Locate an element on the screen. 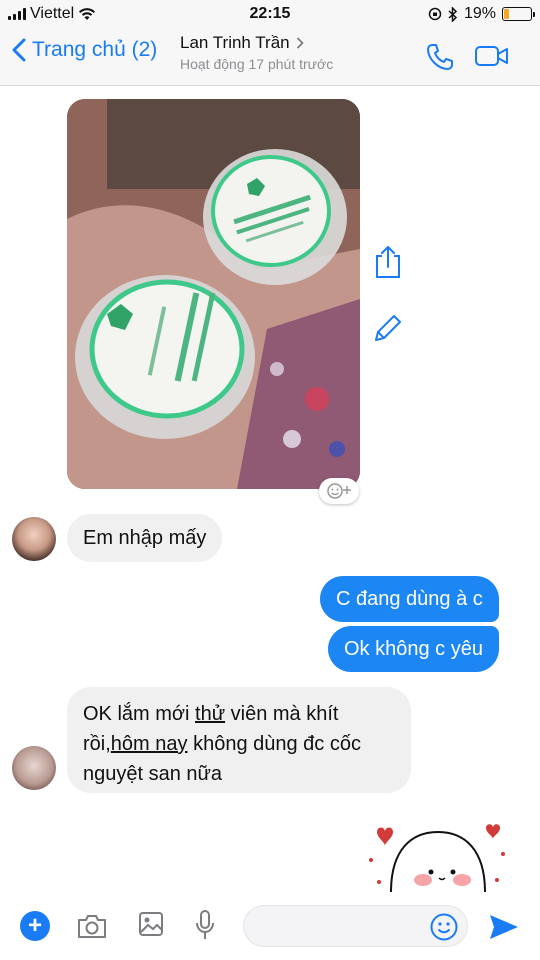 The height and width of the screenshot is (960, 540). incoming-message: Em nhập mấy is located at coordinates (145, 538).